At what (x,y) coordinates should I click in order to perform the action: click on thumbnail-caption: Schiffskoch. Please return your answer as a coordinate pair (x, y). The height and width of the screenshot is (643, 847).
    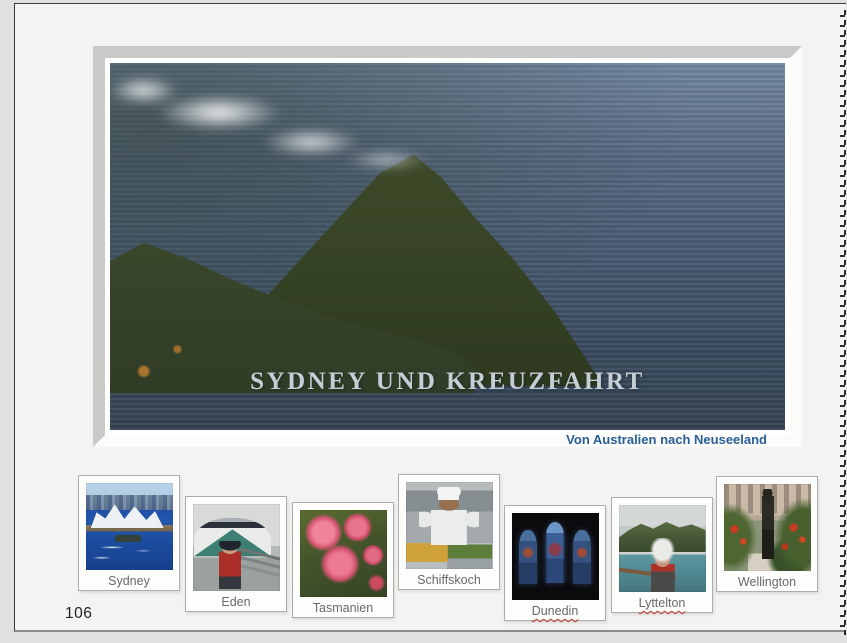
    Looking at the image, I should click on (449, 580).